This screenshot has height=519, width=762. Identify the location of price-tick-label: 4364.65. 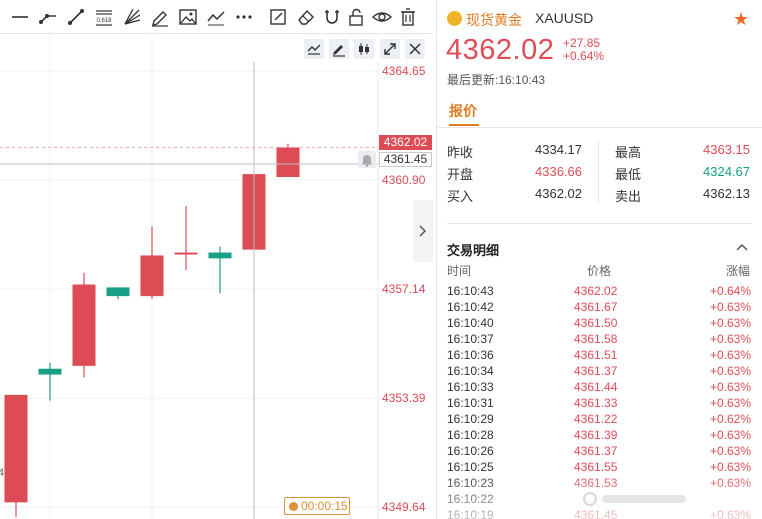
(404, 71).